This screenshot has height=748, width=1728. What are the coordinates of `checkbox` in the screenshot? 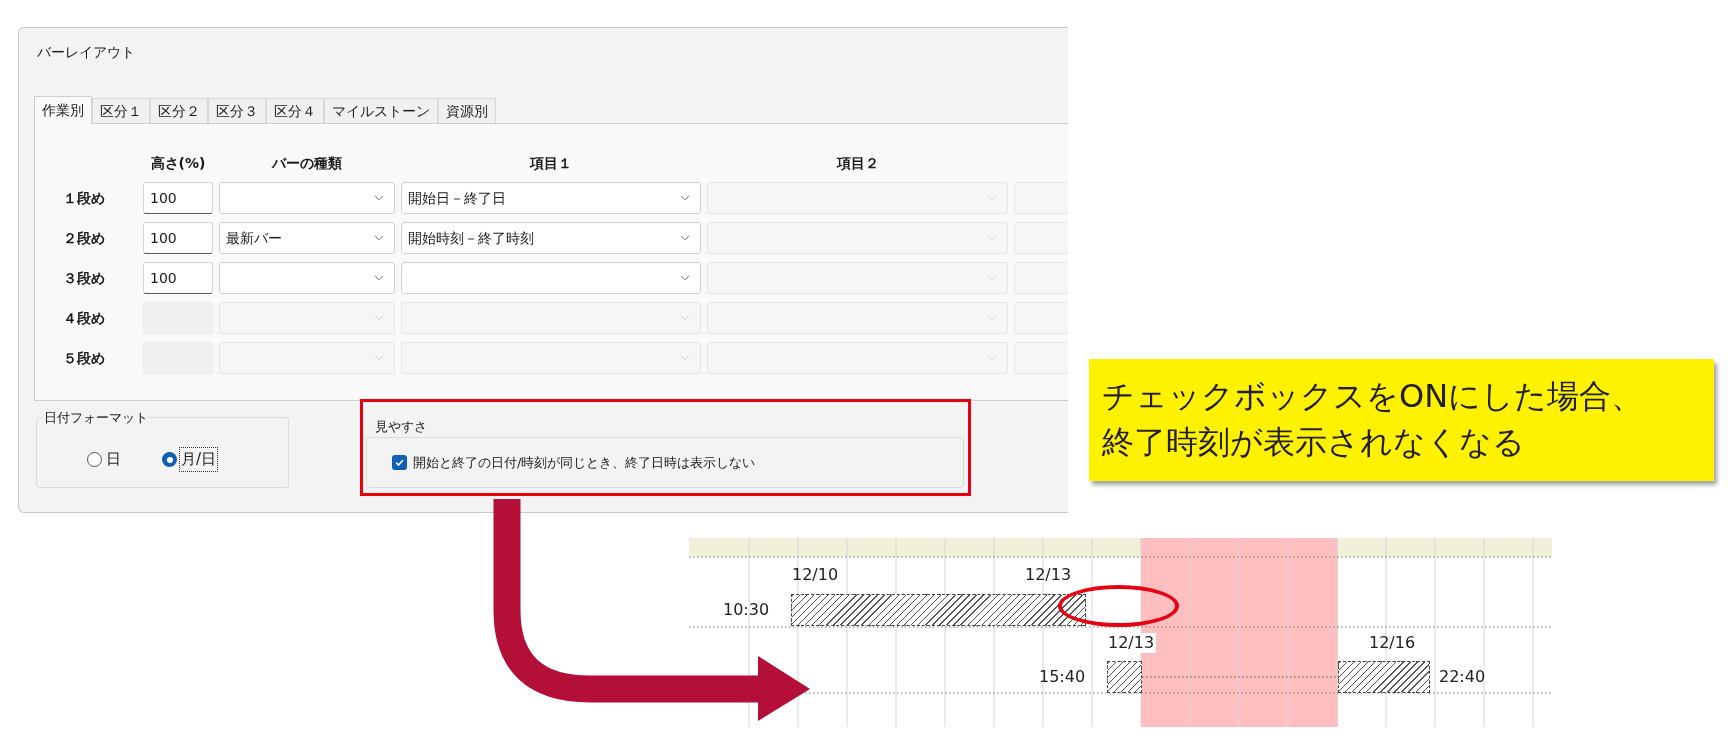 It's located at (399, 462).